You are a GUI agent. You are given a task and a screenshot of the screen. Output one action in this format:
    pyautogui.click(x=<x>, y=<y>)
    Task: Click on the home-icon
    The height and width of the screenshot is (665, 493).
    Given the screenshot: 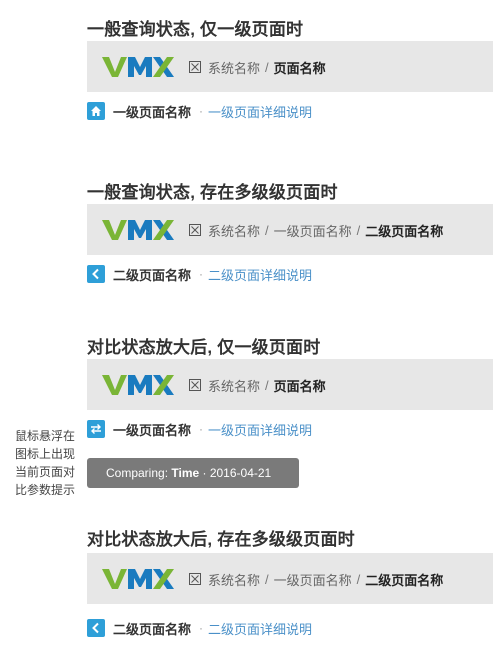 What is the action you would take?
    pyautogui.click(x=96, y=111)
    